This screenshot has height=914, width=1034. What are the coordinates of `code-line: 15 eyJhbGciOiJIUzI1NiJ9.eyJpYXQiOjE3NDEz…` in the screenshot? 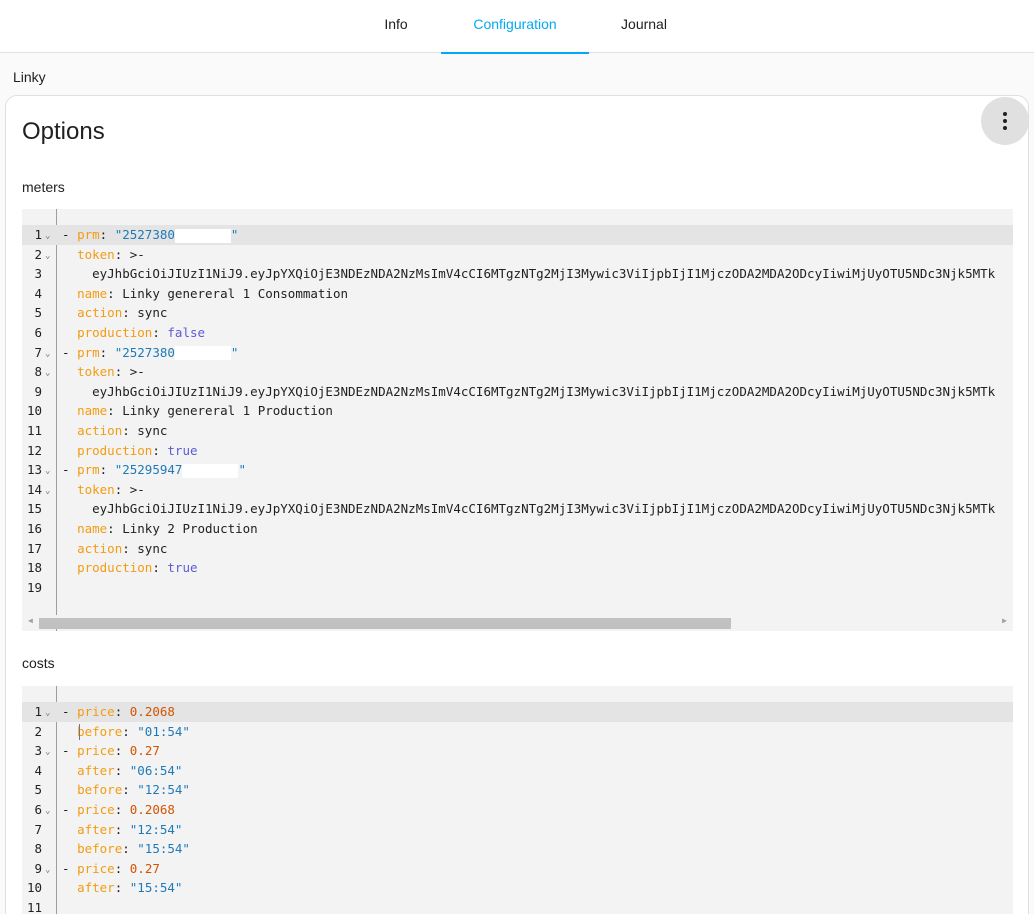 It's located at (517, 509).